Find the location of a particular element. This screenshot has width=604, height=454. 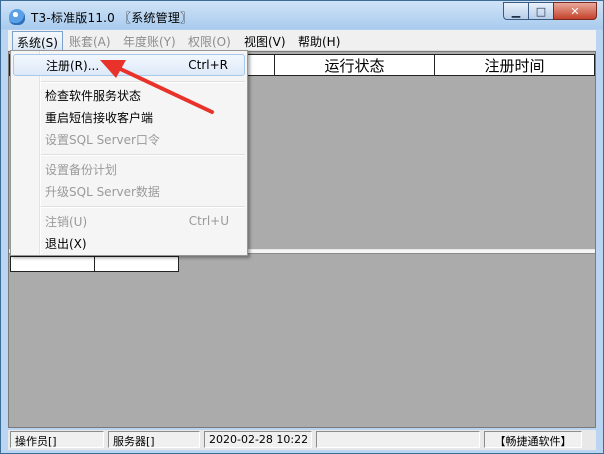

status-empty is located at coordinates (398, 439).